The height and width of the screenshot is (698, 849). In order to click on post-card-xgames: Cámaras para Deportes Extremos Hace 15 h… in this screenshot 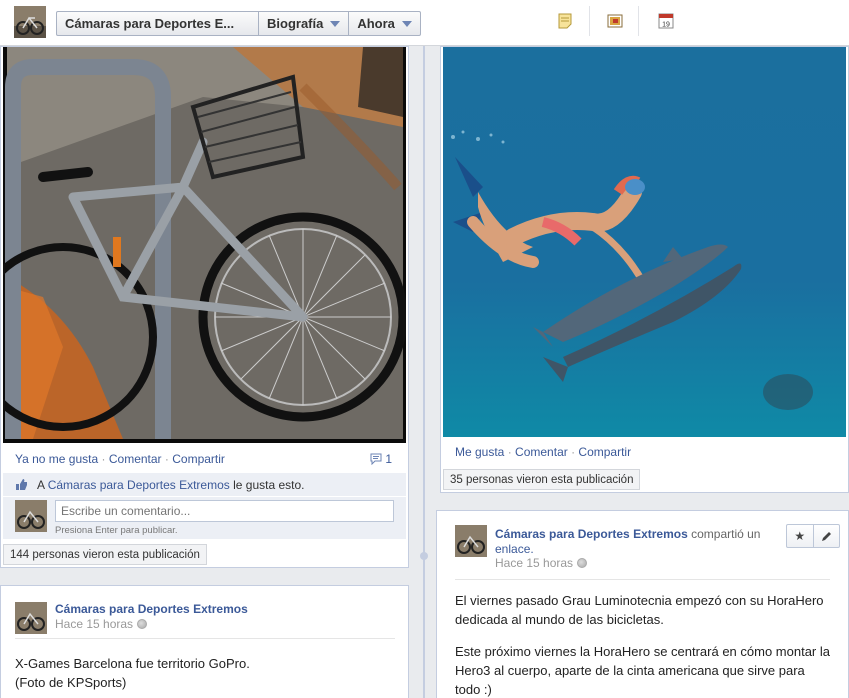, I will do `click(204, 641)`.